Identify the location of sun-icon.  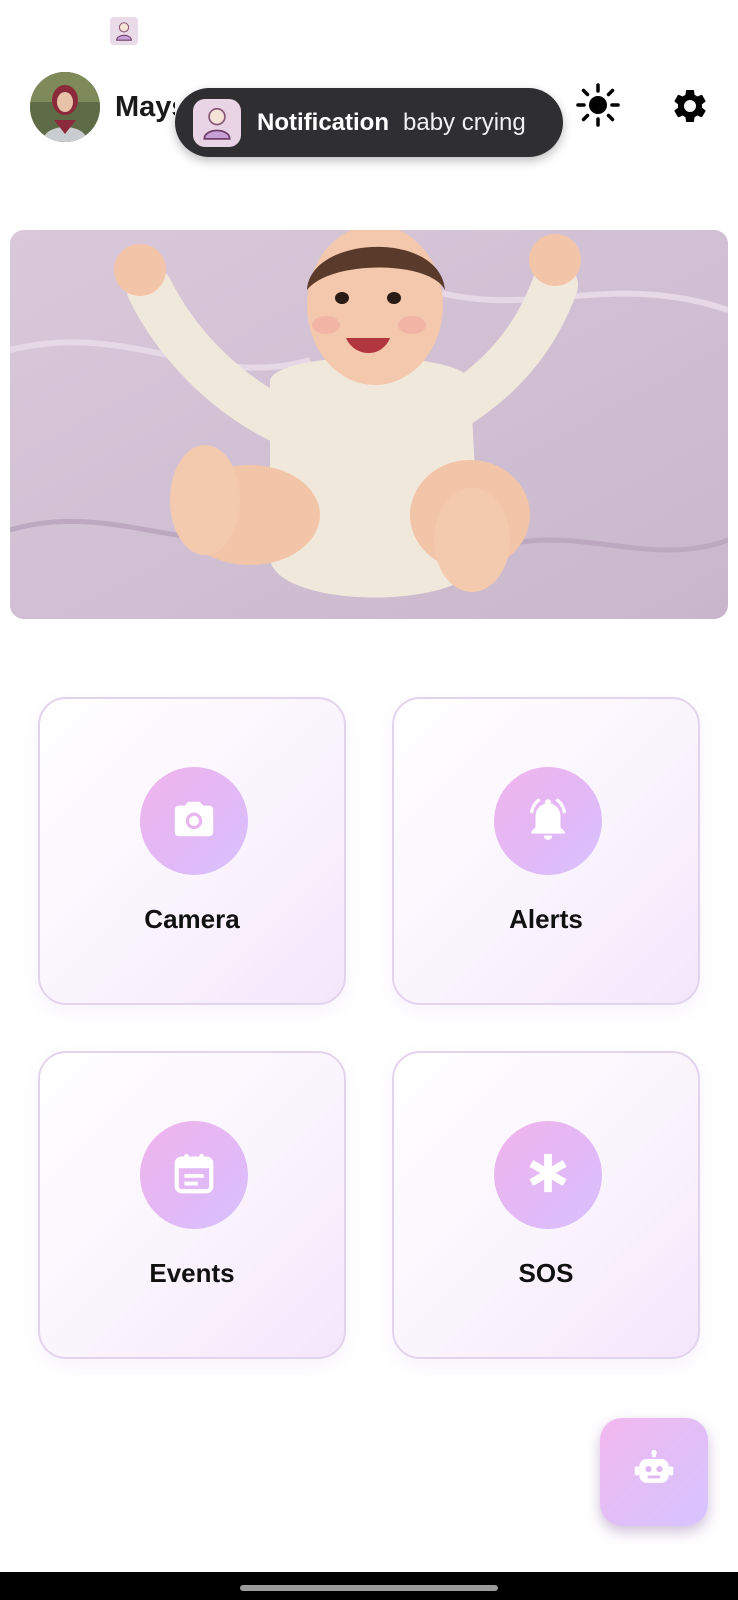
(598, 107).